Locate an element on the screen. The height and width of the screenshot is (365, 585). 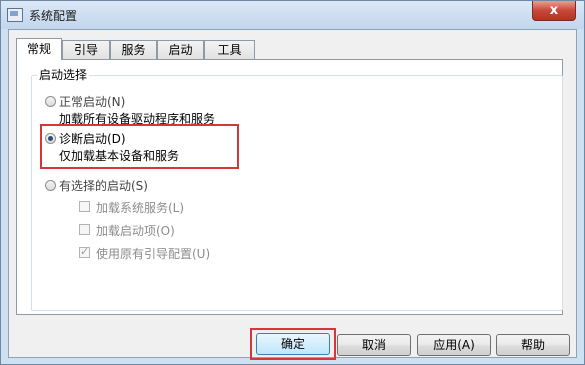
tab-general: 常规 is located at coordinates (39, 49).